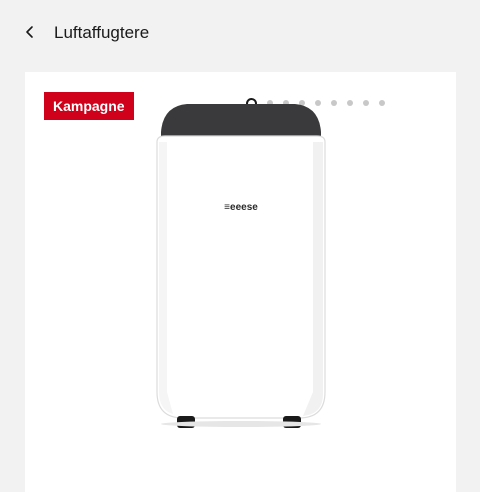  What do you see at coordinates (102, 32) in the screenshot?
I see `page-title: Luftaffugtere` at bounding box center [102, 32].